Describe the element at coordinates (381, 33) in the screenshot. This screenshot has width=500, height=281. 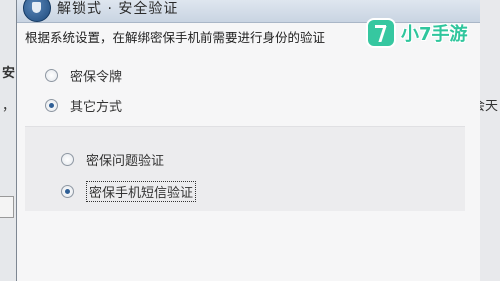
I see `brand-7-icon` at that location.